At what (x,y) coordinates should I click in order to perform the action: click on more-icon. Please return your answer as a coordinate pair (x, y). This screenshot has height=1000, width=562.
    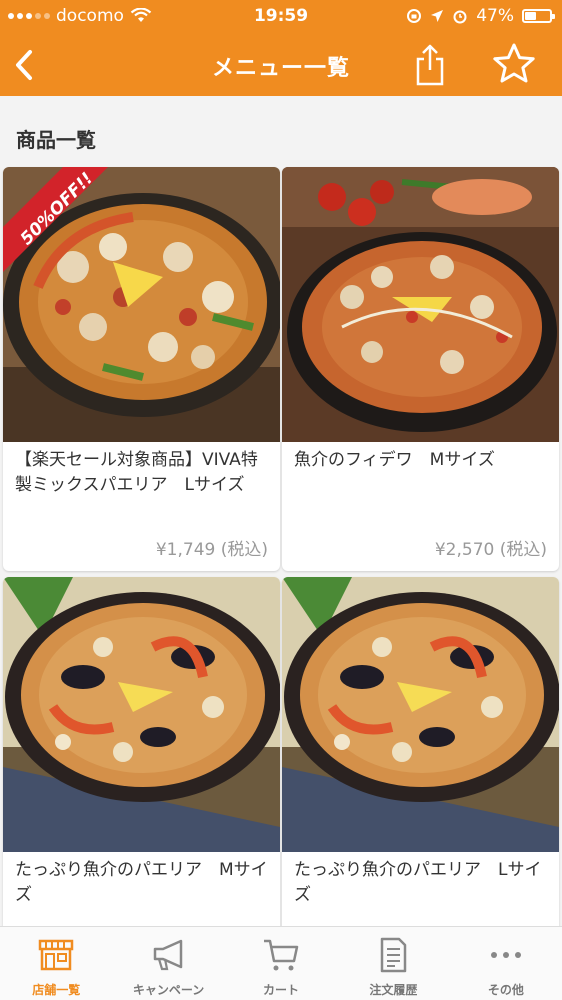
    Looking at the image, I should click on (505, 955).